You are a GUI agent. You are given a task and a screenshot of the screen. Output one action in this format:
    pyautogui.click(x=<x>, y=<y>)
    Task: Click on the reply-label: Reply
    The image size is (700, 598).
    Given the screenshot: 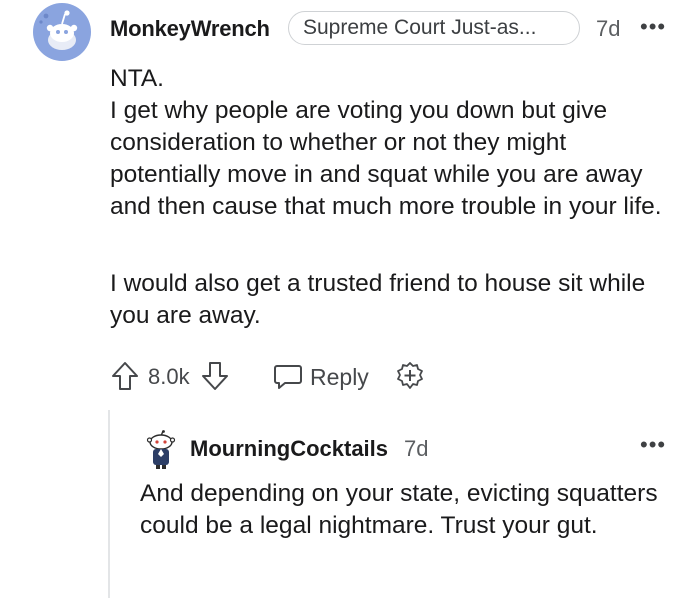 What is the action you would take?
    pyautogui.click(x=339, y=377)
    